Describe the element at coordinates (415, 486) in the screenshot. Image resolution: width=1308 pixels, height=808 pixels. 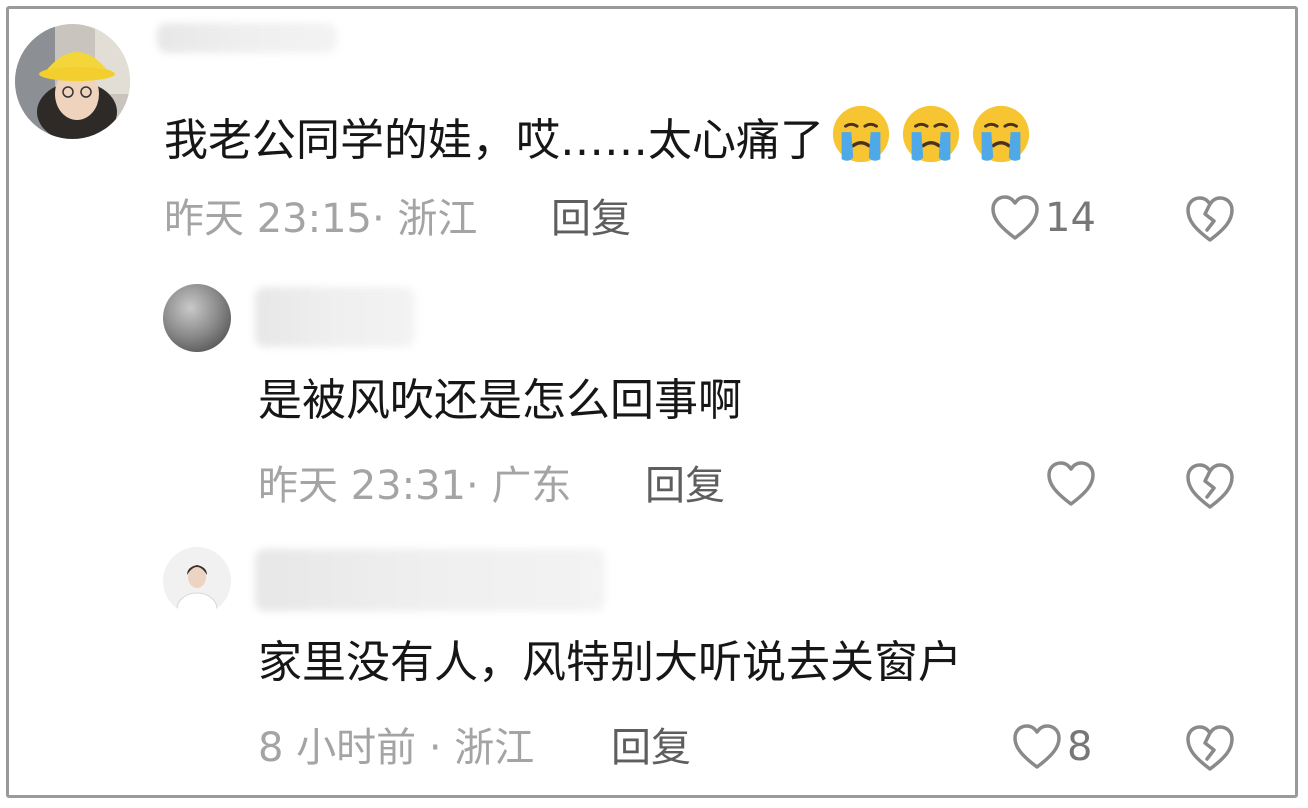
I see `comment-time-location: 昨天 23:31· 广东` at that location.